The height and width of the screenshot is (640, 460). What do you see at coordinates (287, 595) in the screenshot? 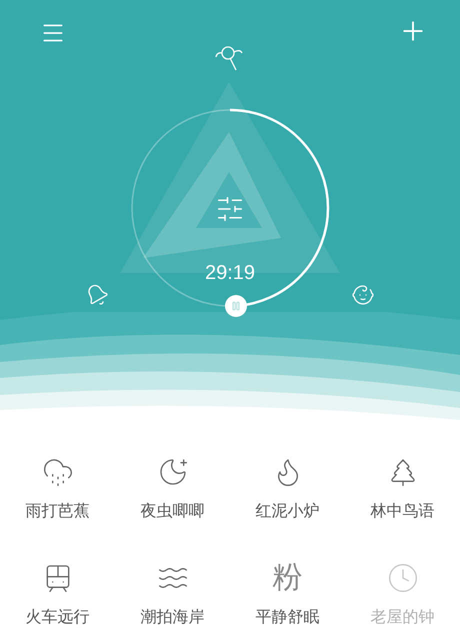
I see `sound-item: 粉 平静舒眠` at bounding box center [287, 595].